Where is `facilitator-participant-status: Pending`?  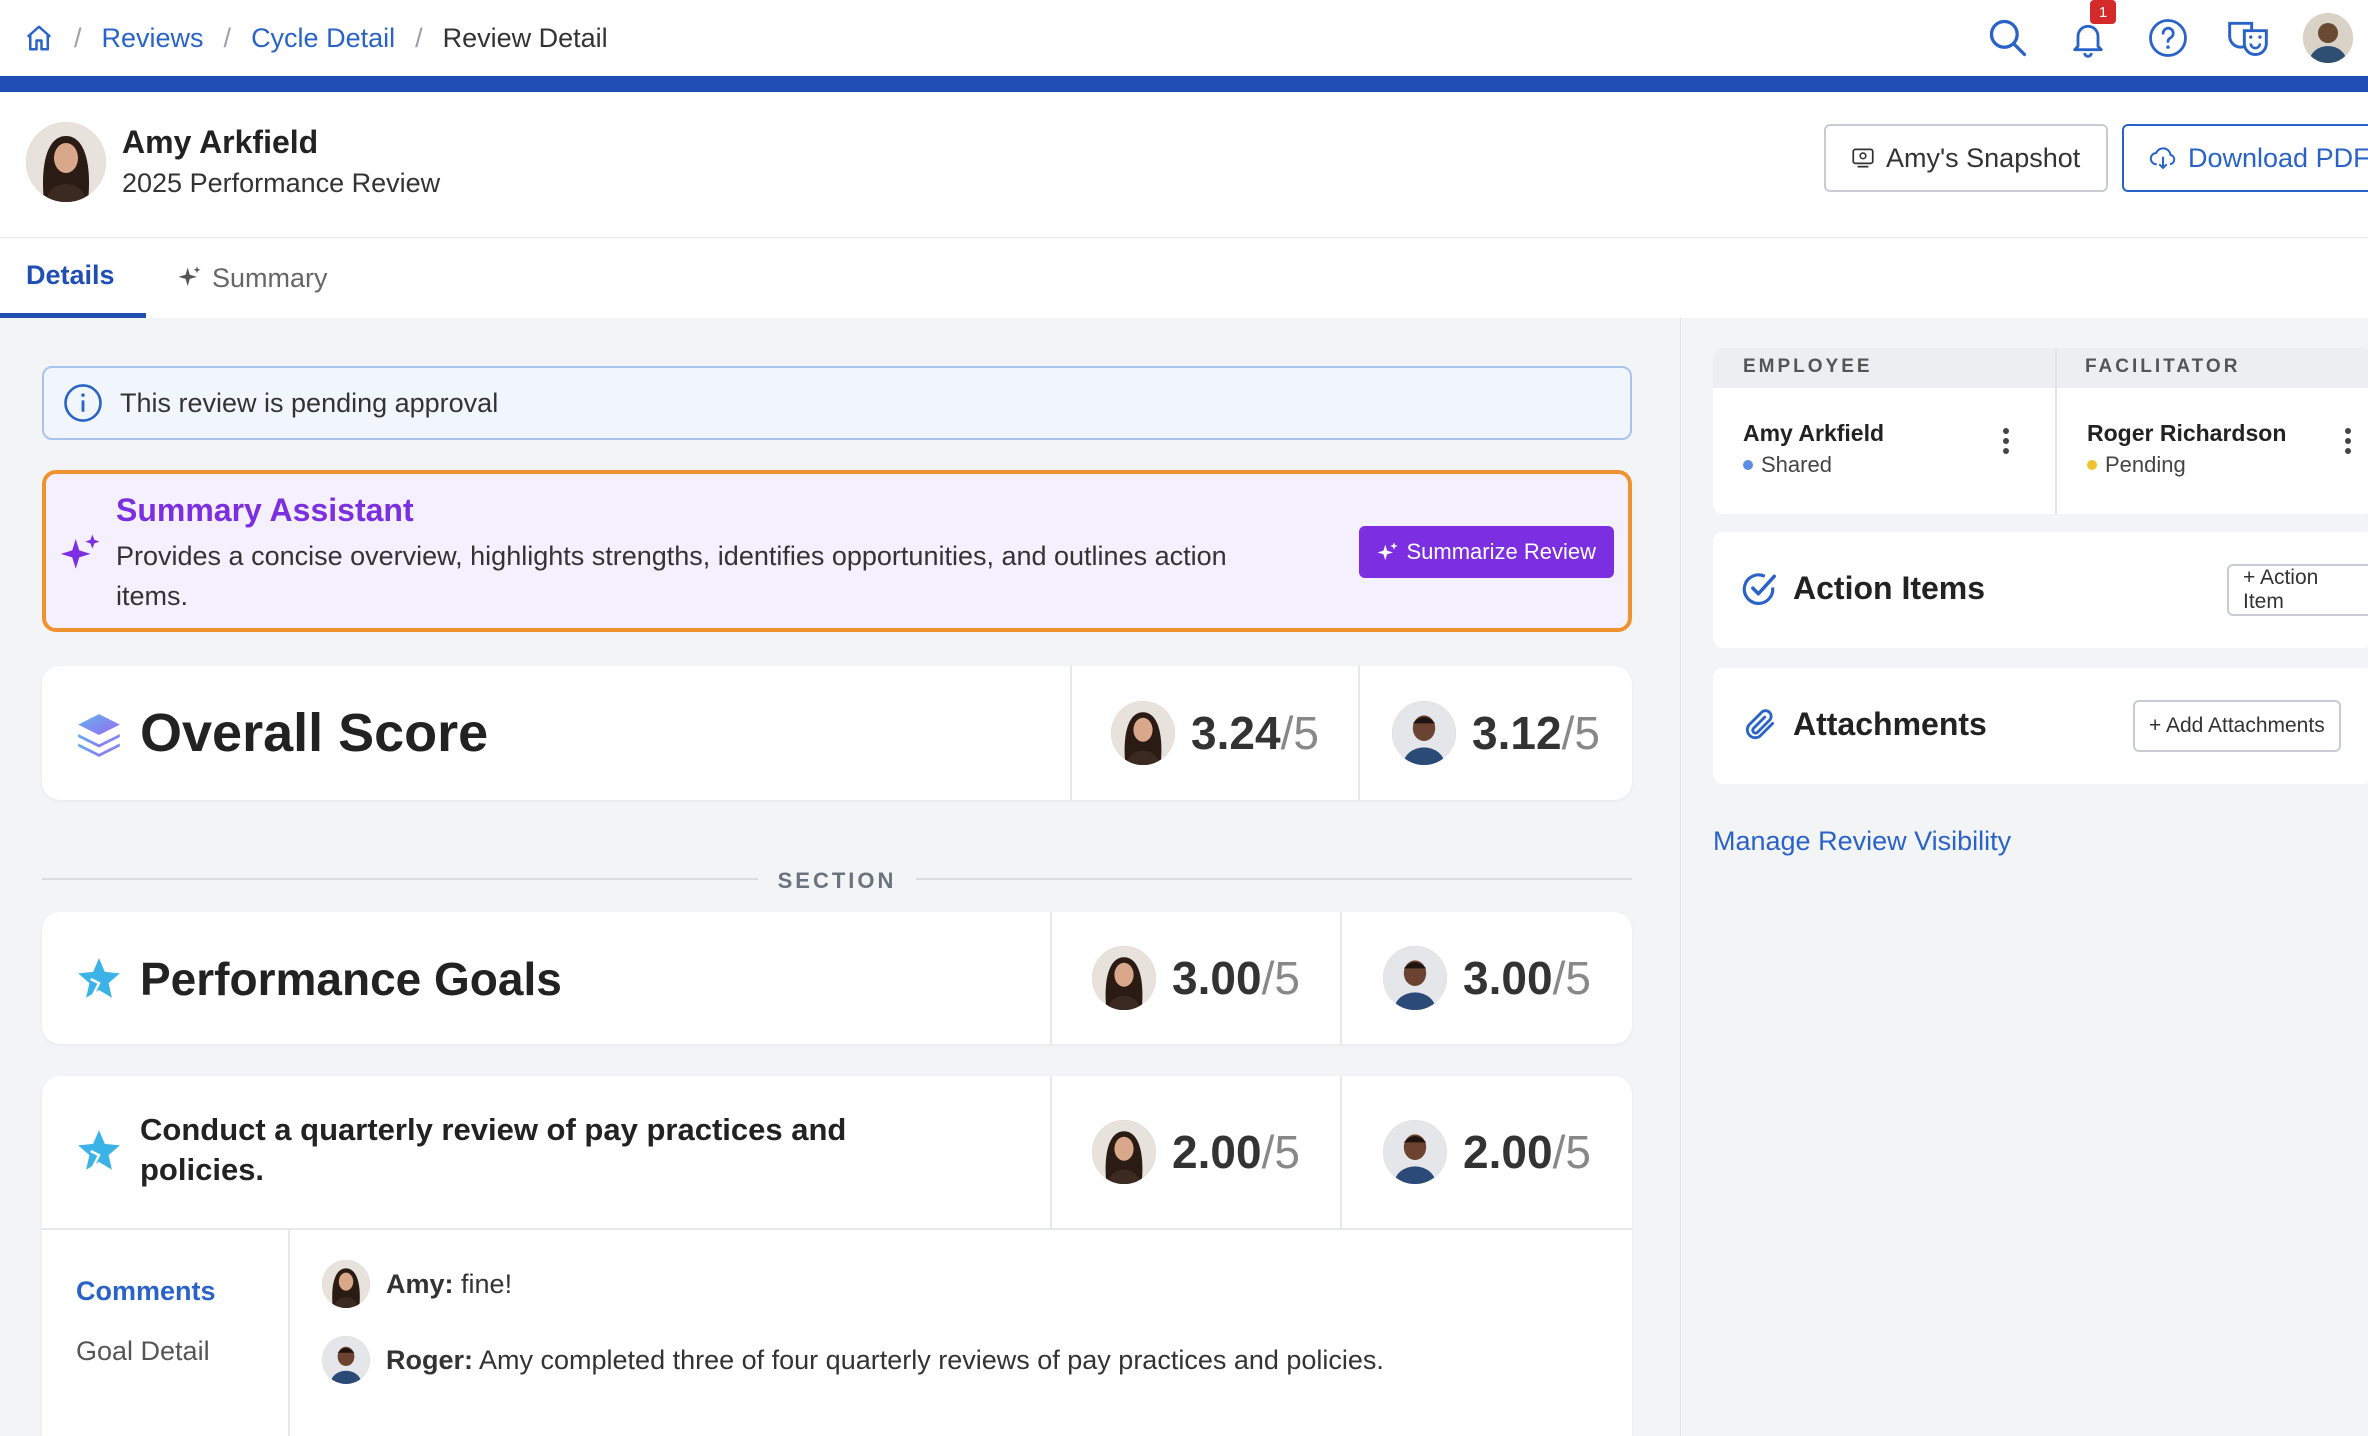
facilitator-participant-status: Pending is located at coordinates (2136, 465).